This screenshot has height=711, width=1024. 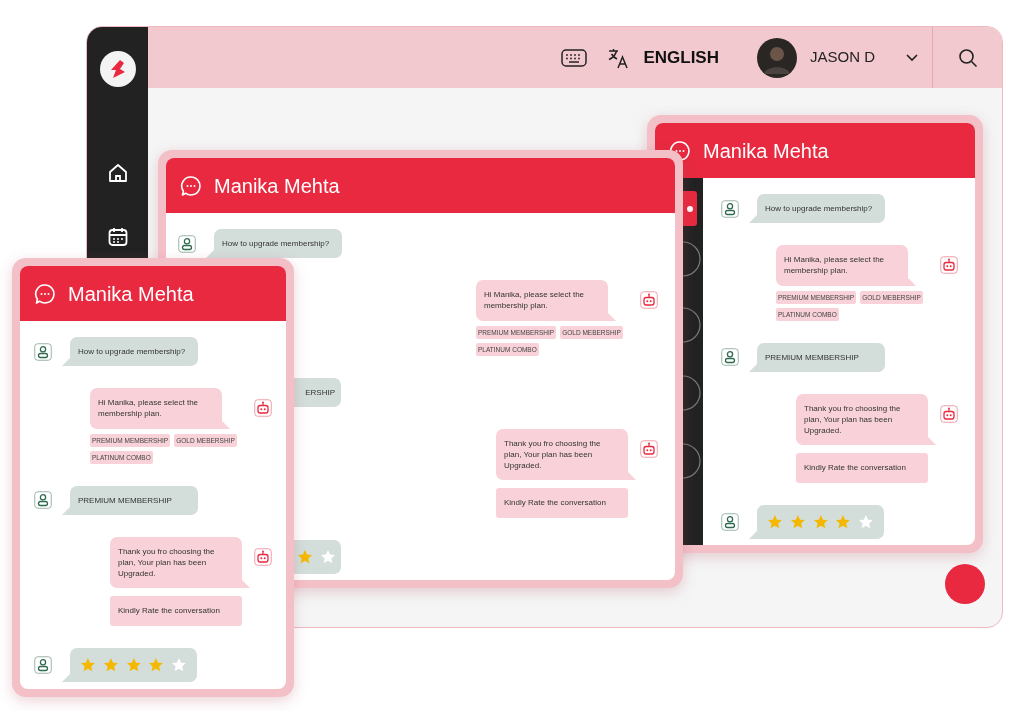 I want to click on chat-bubble: ERSHIP, so click(x=317, y=392).